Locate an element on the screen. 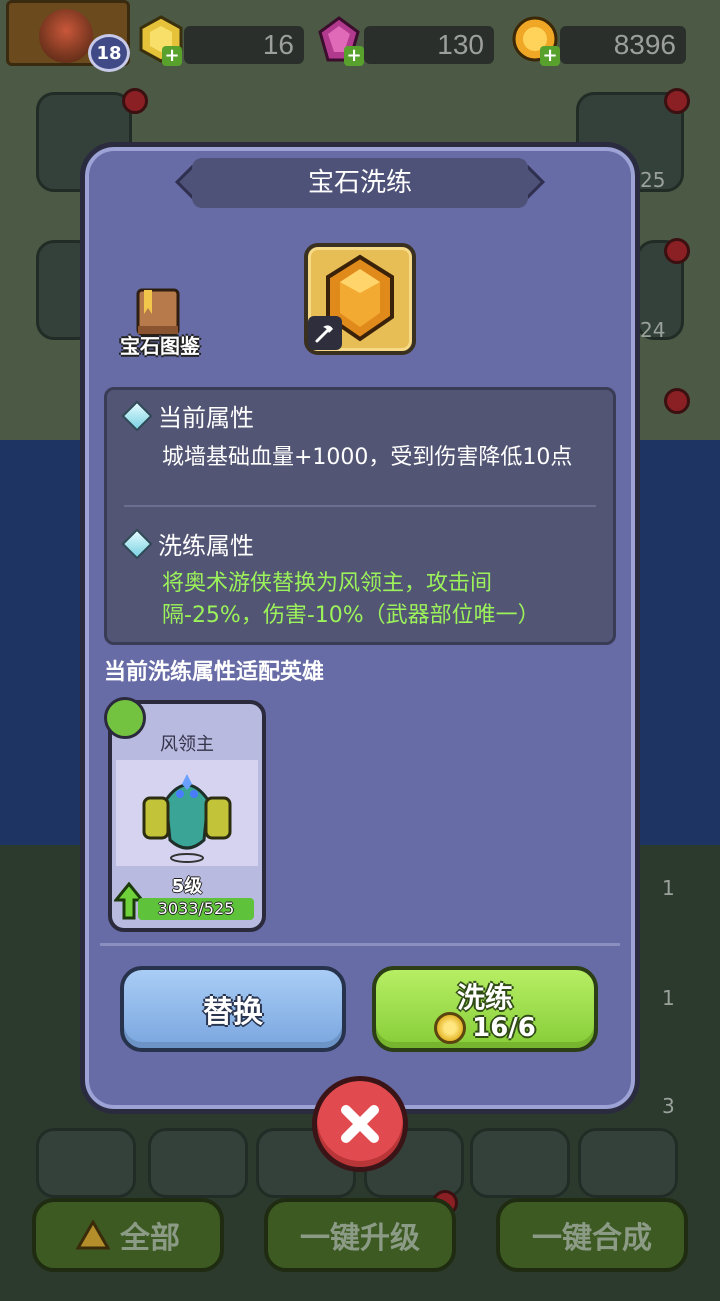 The image size is (720, 1301). replace-button-label: 替换 is located at coordinates (233, 1012).